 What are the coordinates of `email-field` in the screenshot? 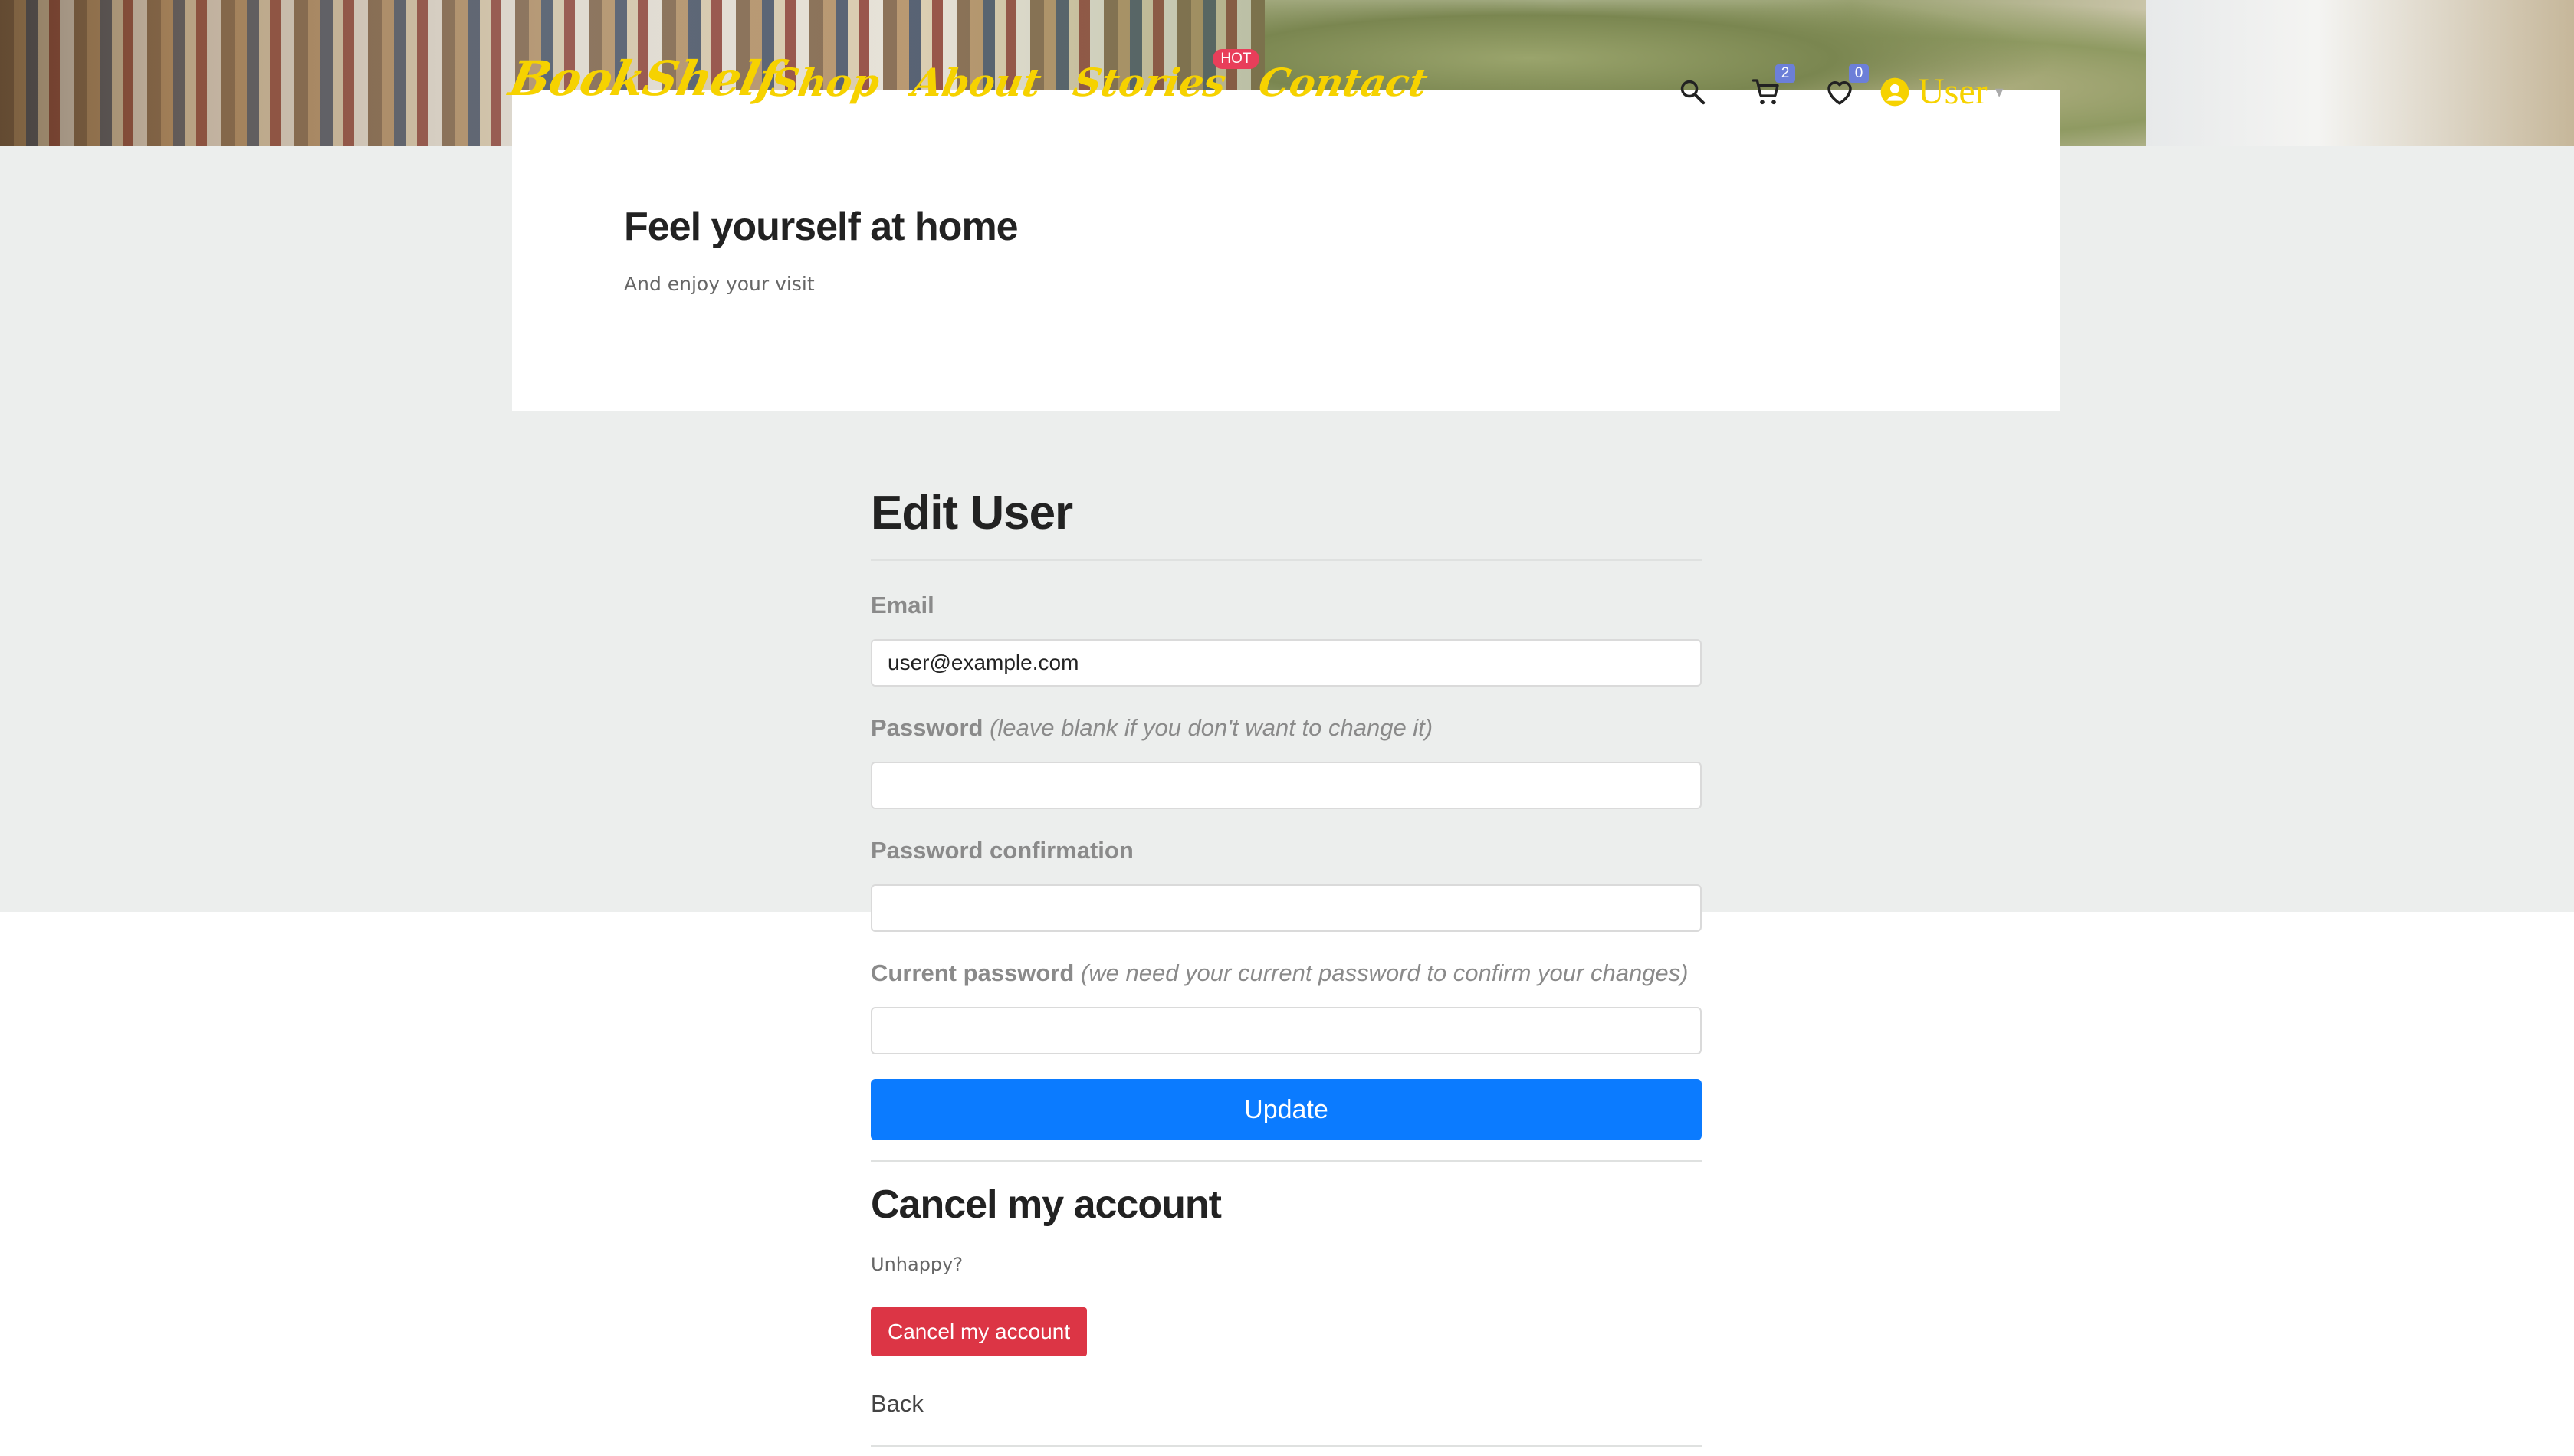 It's located at (1286, 663).